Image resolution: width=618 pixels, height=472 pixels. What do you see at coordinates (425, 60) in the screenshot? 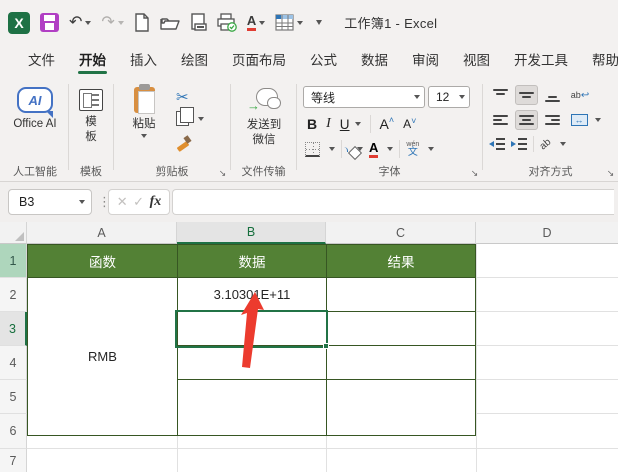
I see `tab-review: 审阅` at bounding box center [425, 60].